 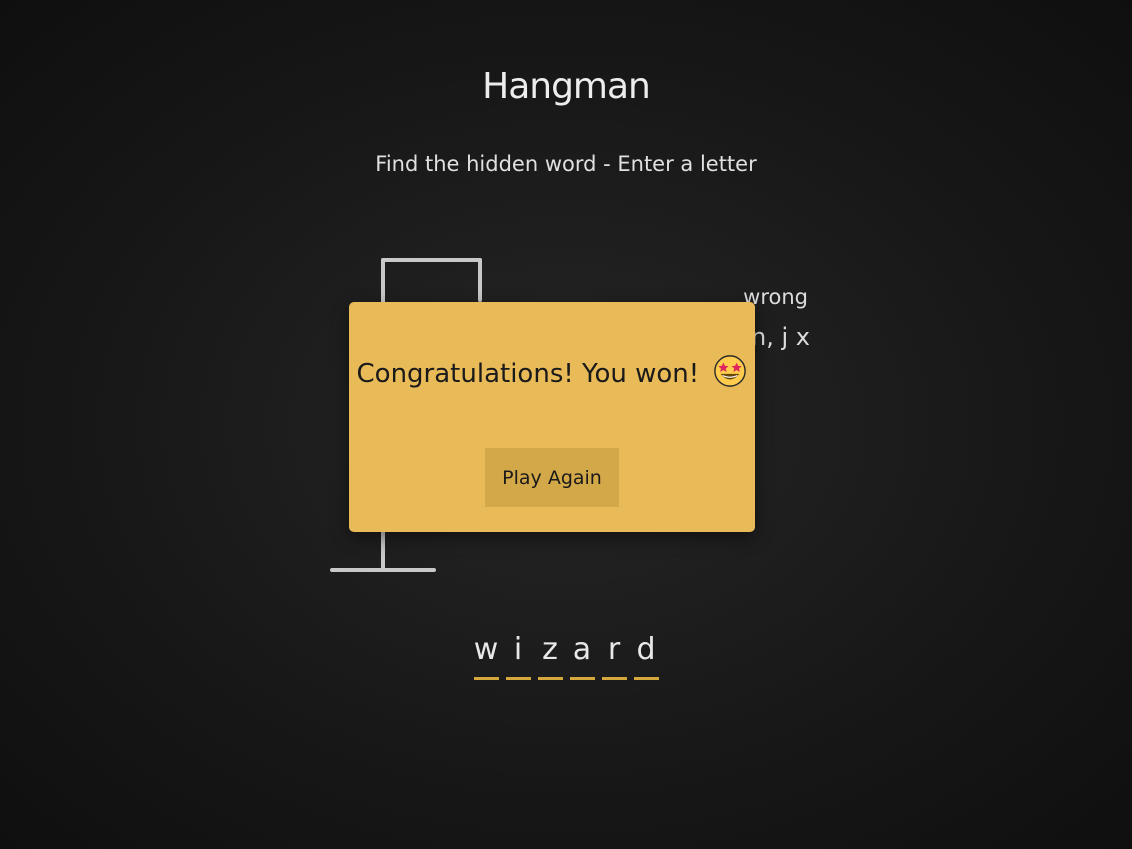 What do you see at coordinates (730, 371) in the screenshot?
I see `star-struck-emoji-icon` at bounding box center [730, 371].